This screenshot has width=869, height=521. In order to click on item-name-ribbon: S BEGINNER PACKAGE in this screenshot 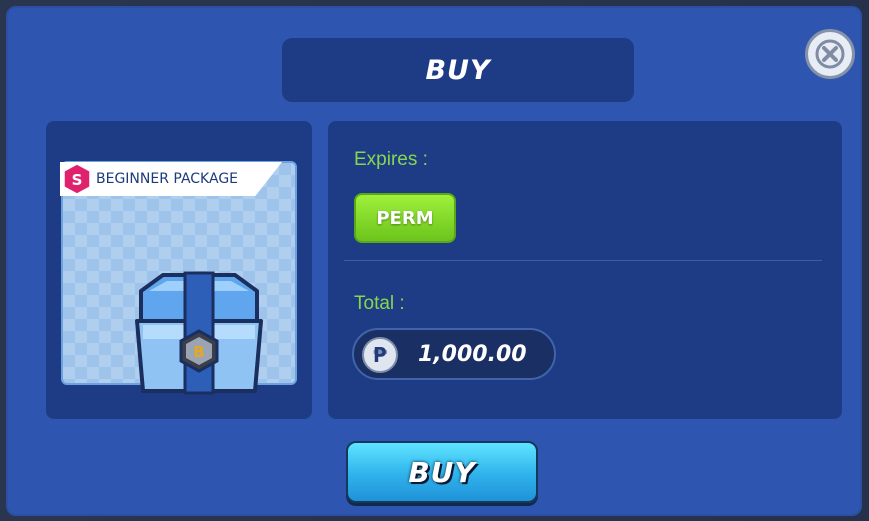, I will do `click(171, 179)`.